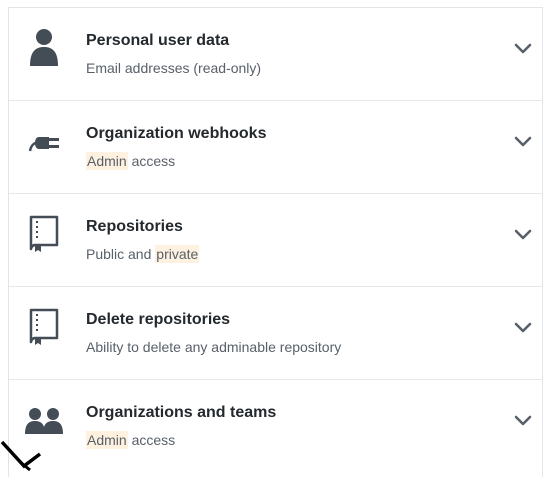 This screenshot has height=477, width=548. I want to click on permission-title: Repositories, so click(134, 226).